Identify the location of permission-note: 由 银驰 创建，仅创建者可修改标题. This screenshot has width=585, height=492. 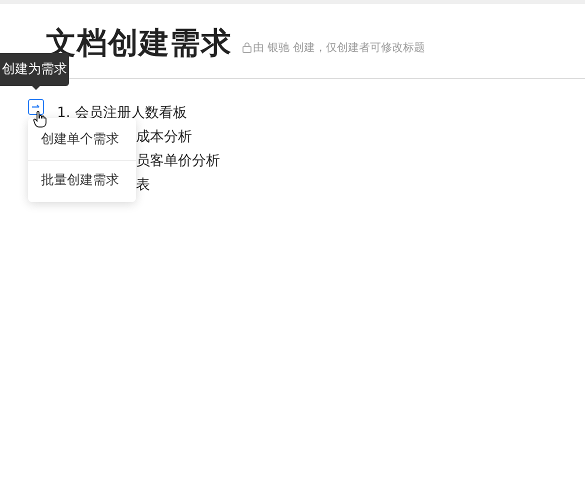
(339, 48).